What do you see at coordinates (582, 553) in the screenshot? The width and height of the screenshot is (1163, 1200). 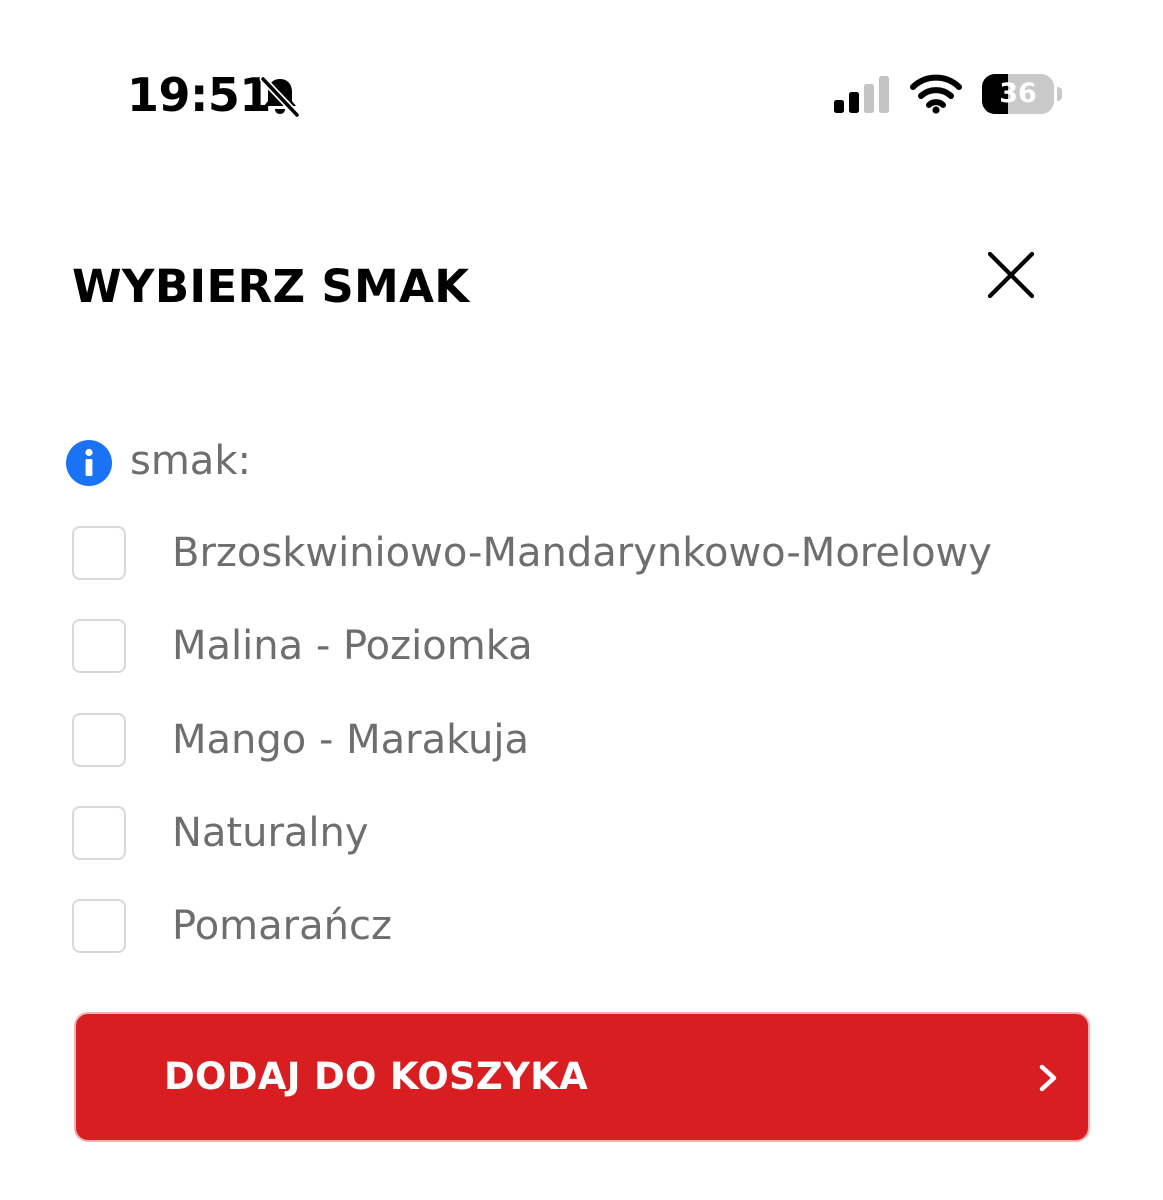 I see `flavor-option-label: Brzoskwiniowo-Mandarynkowo-Morelowy` at bounding box center [582, 553].